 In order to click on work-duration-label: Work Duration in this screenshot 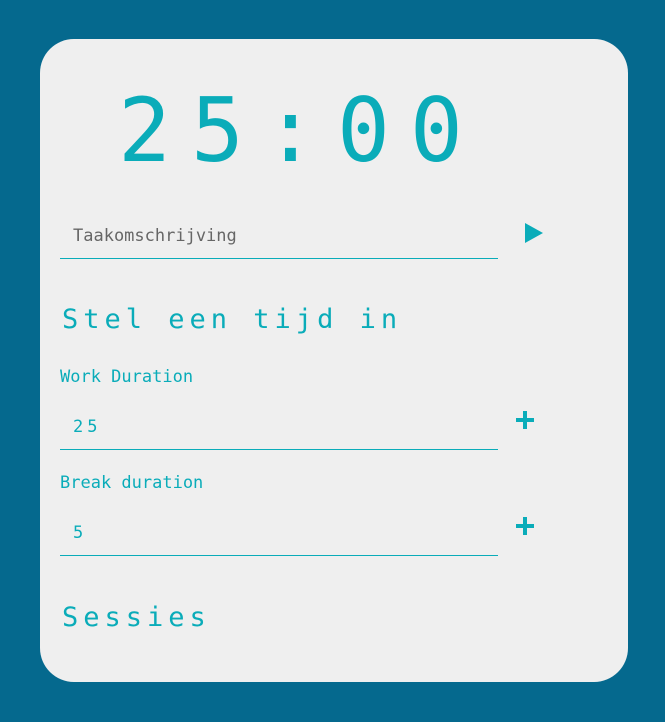, I will do `click(127, 377)`.